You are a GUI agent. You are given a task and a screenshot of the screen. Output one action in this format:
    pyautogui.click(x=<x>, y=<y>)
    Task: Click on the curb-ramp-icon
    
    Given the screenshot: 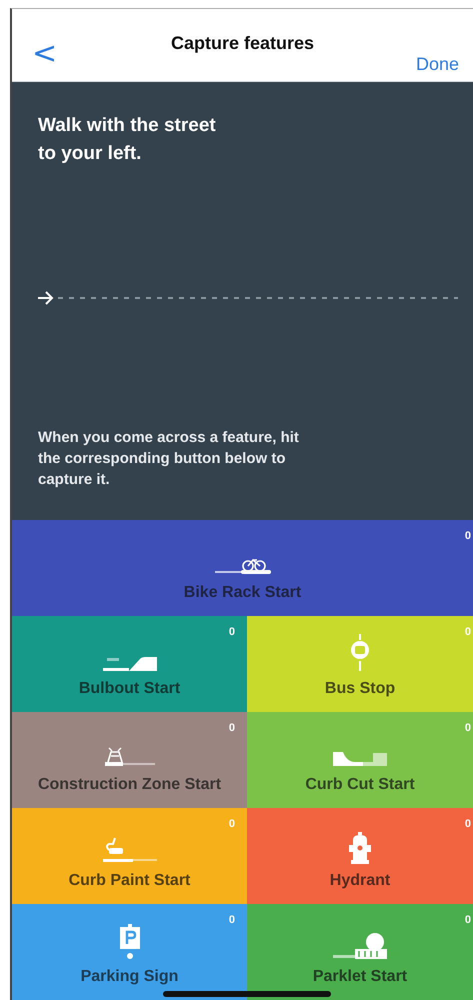 What is the action you would take?
    pyautogui.click(x=360, y=759)
    